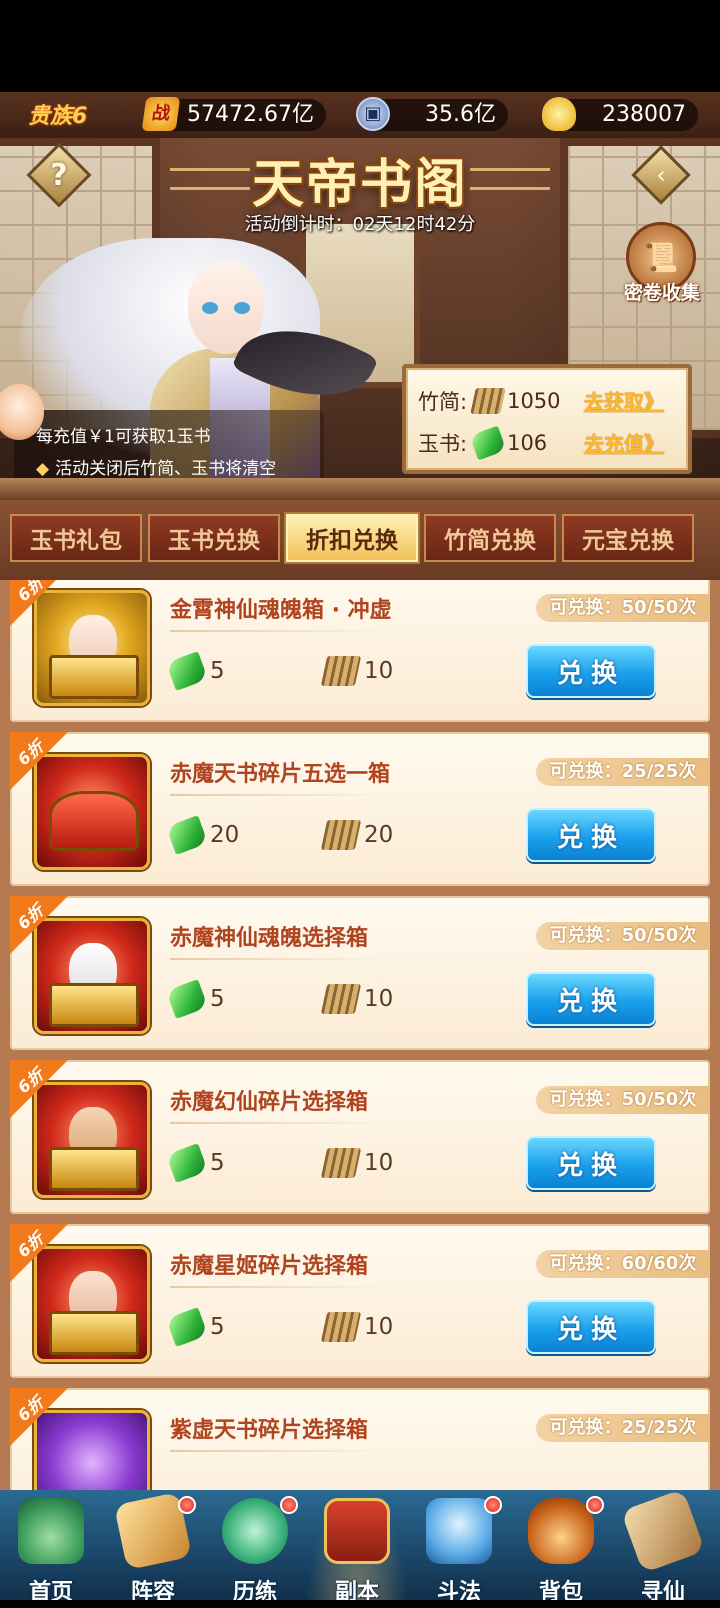  Describe the element at coordinates (153, 1549) in the screenshot. I see `nav-lineup: 阵容` at that location.